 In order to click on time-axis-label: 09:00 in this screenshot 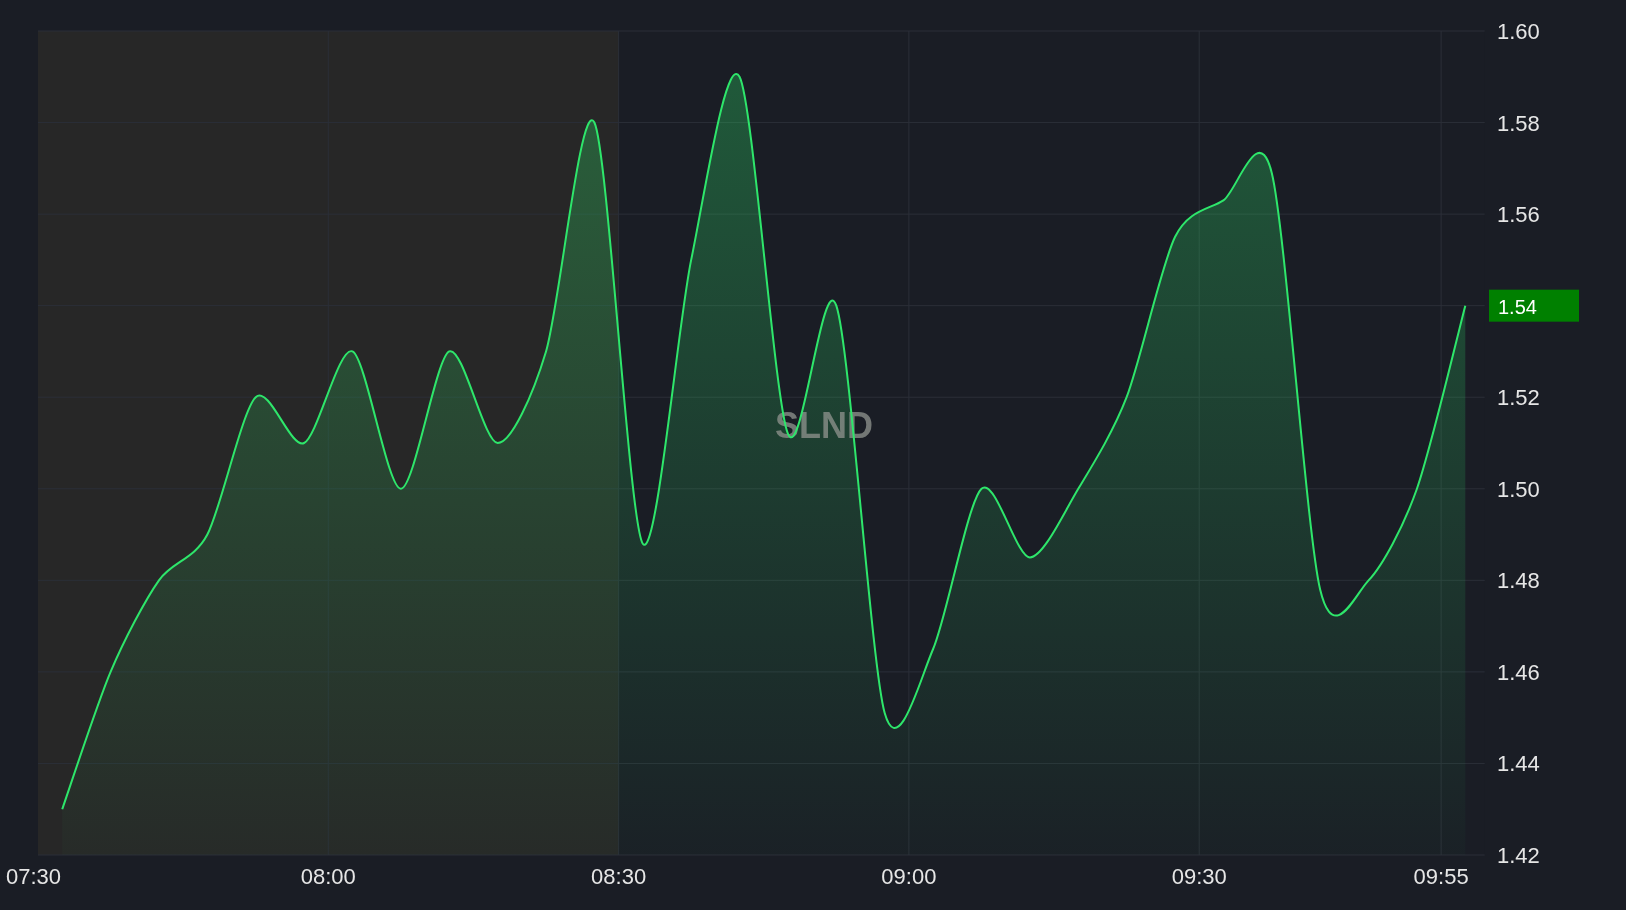, I will do `click(909, 876)`.